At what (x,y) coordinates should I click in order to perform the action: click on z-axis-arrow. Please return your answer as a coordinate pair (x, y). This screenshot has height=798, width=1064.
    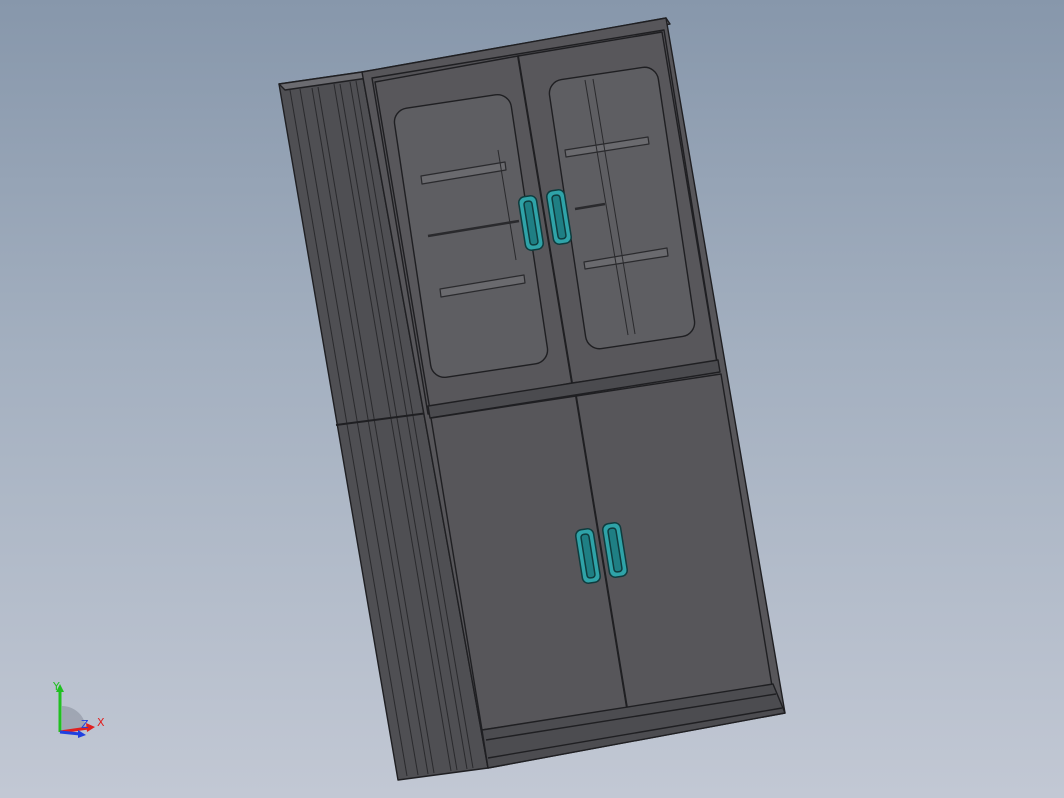
    Looking at the image, I should click on (82, 734).